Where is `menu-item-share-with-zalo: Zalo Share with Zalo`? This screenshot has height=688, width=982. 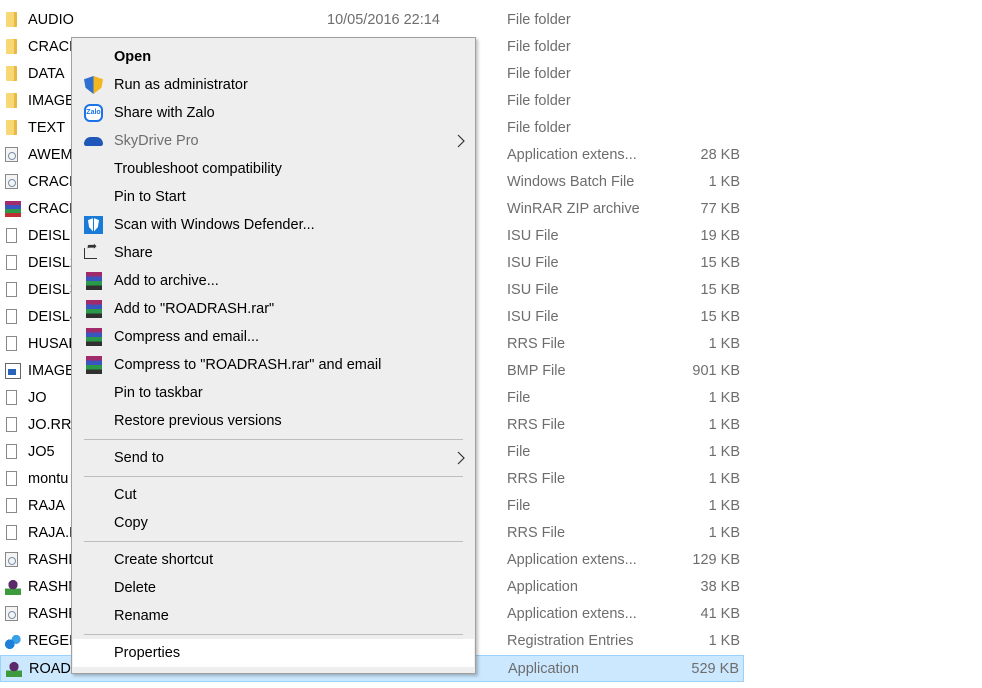
menu-item-share-with-zalo: Zalo Share with Zalo is located at coordinates (273, 113).